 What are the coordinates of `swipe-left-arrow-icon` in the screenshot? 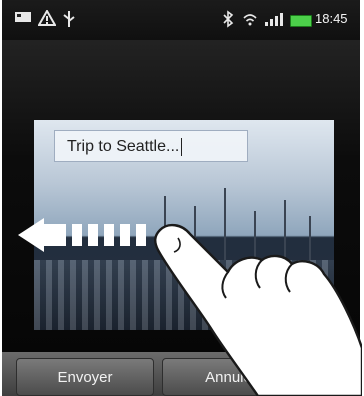 It's located at (93, 235).